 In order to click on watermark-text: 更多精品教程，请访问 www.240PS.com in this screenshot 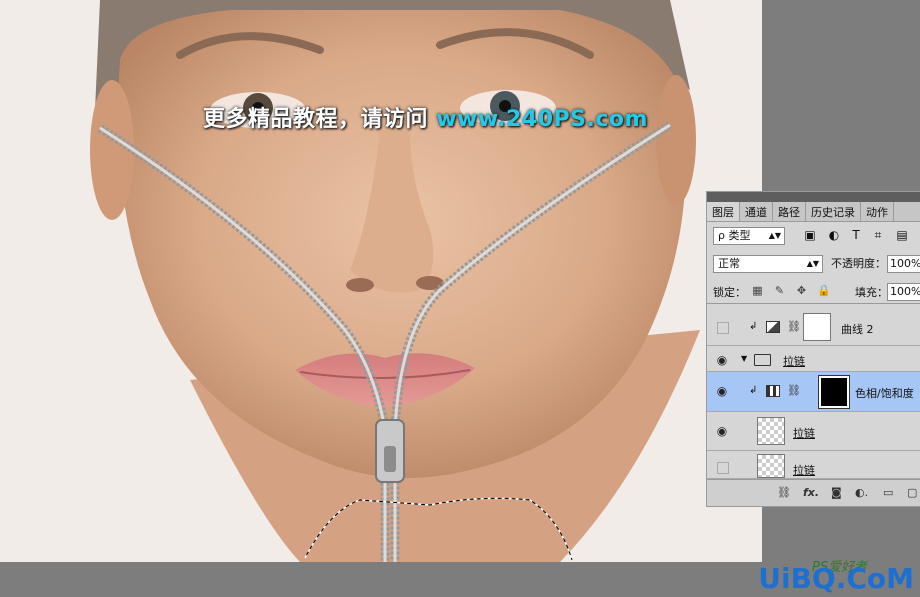, I will do `click(425, 117)`.